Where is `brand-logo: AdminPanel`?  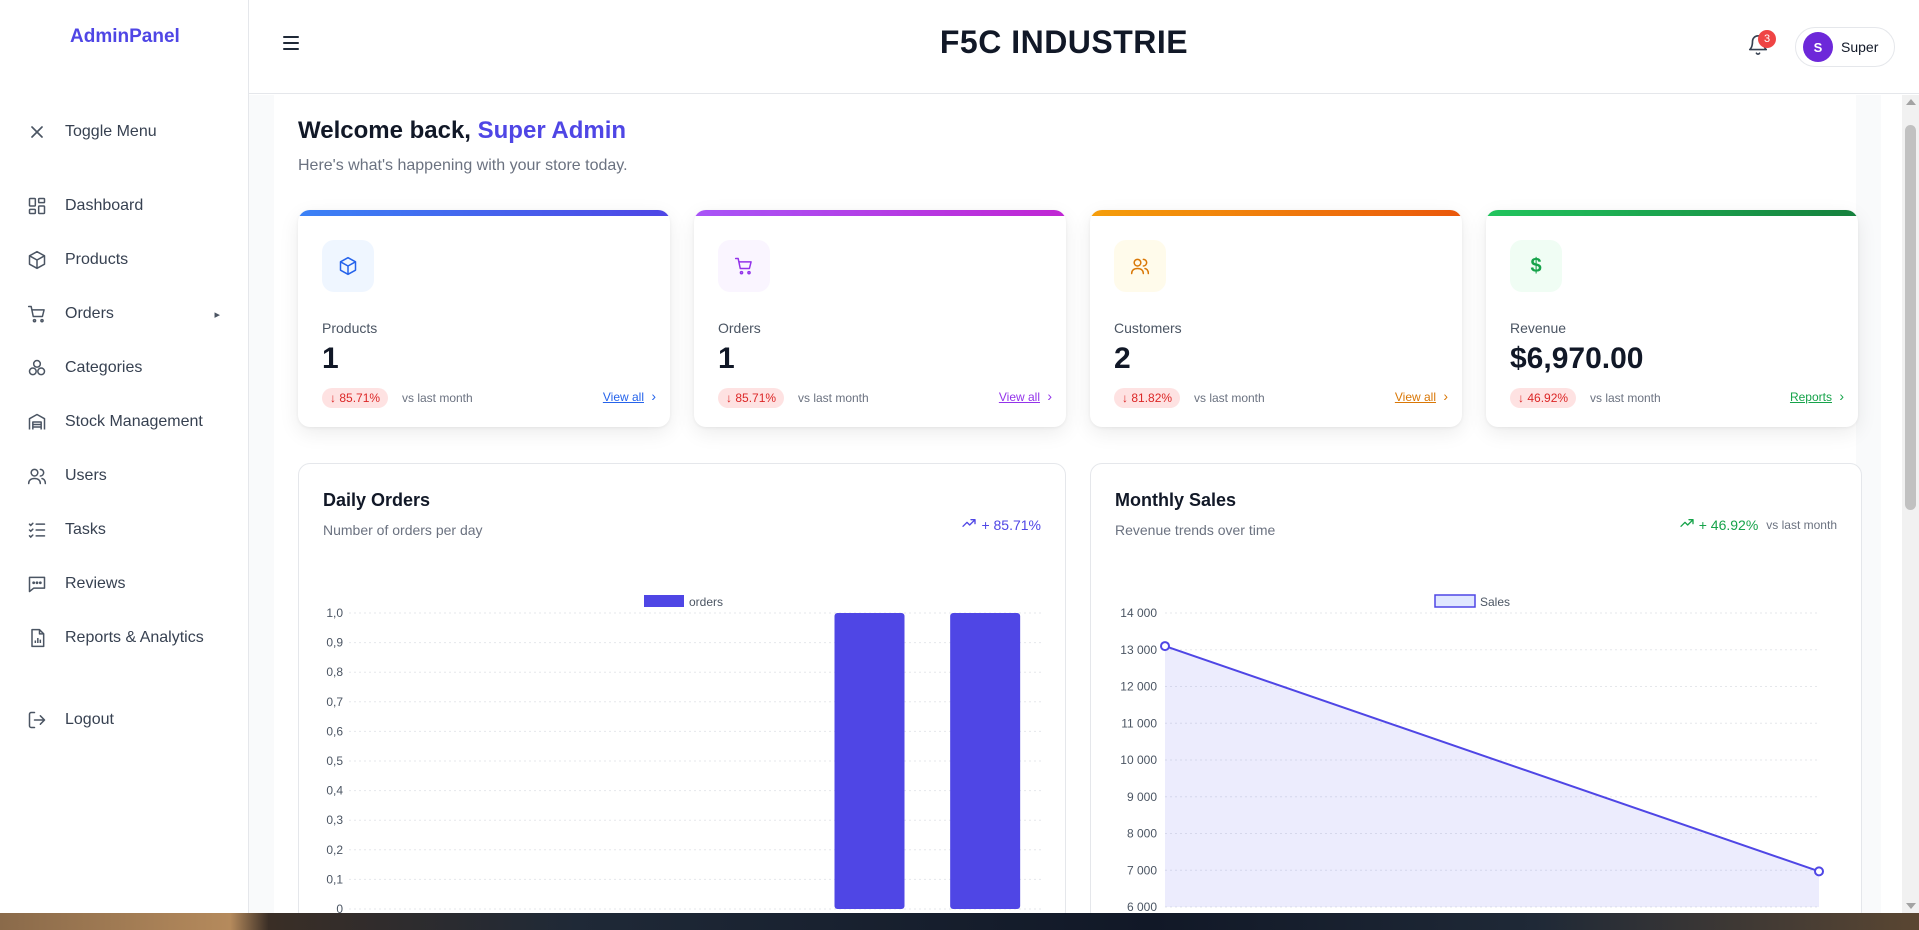 brand-logo: AdminPanel is located at coordinates (125, 37).